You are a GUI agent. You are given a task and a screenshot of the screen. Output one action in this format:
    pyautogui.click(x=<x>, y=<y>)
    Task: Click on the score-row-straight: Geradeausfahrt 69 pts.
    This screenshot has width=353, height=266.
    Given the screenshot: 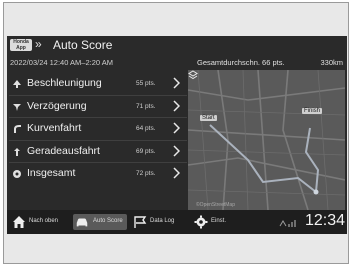 What is the action you would take?
    pyautogui.click(x=98, y=152)
    